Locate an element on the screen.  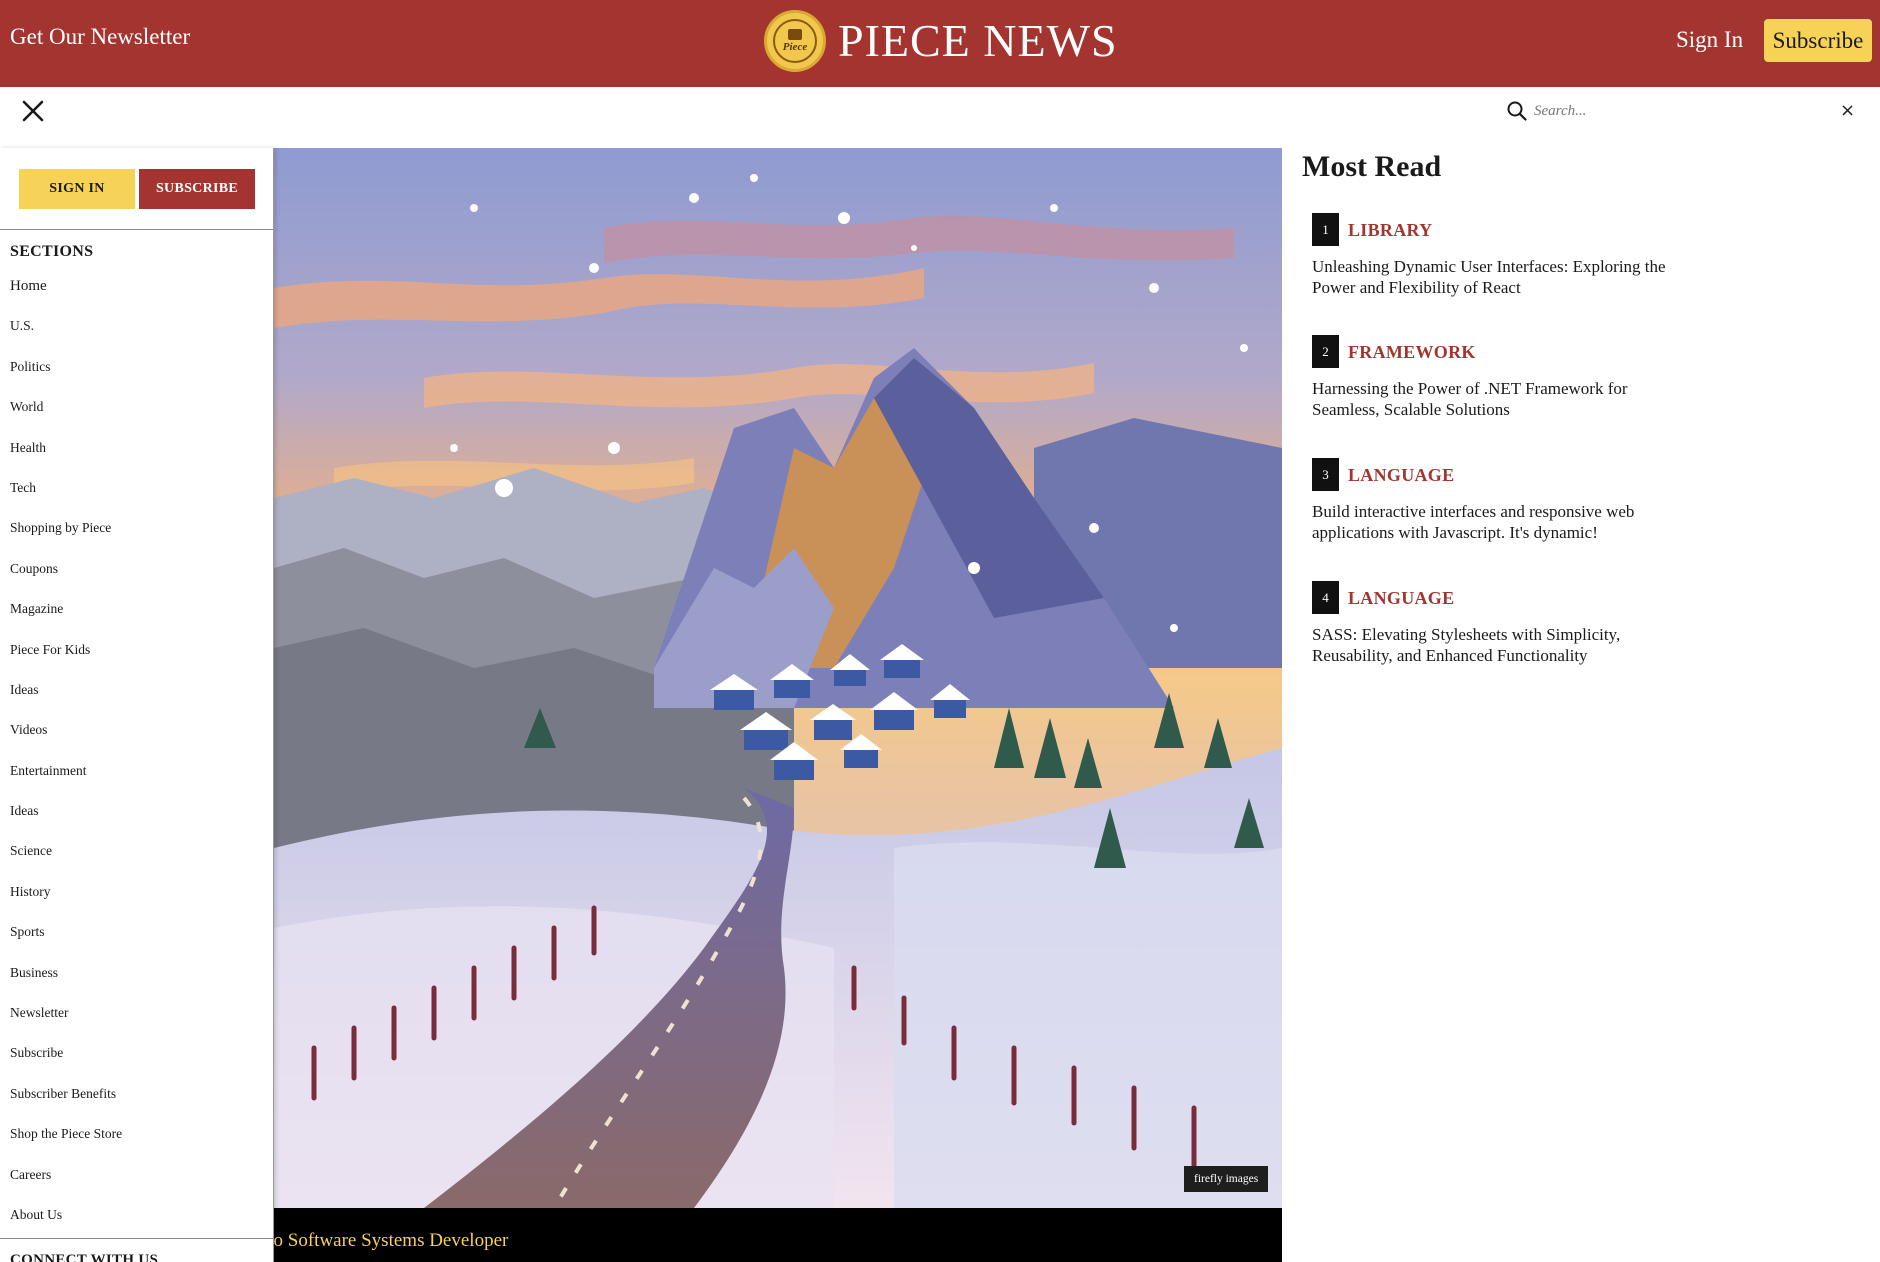
rank-badge: 4 is located at coordinates (1325, 597).